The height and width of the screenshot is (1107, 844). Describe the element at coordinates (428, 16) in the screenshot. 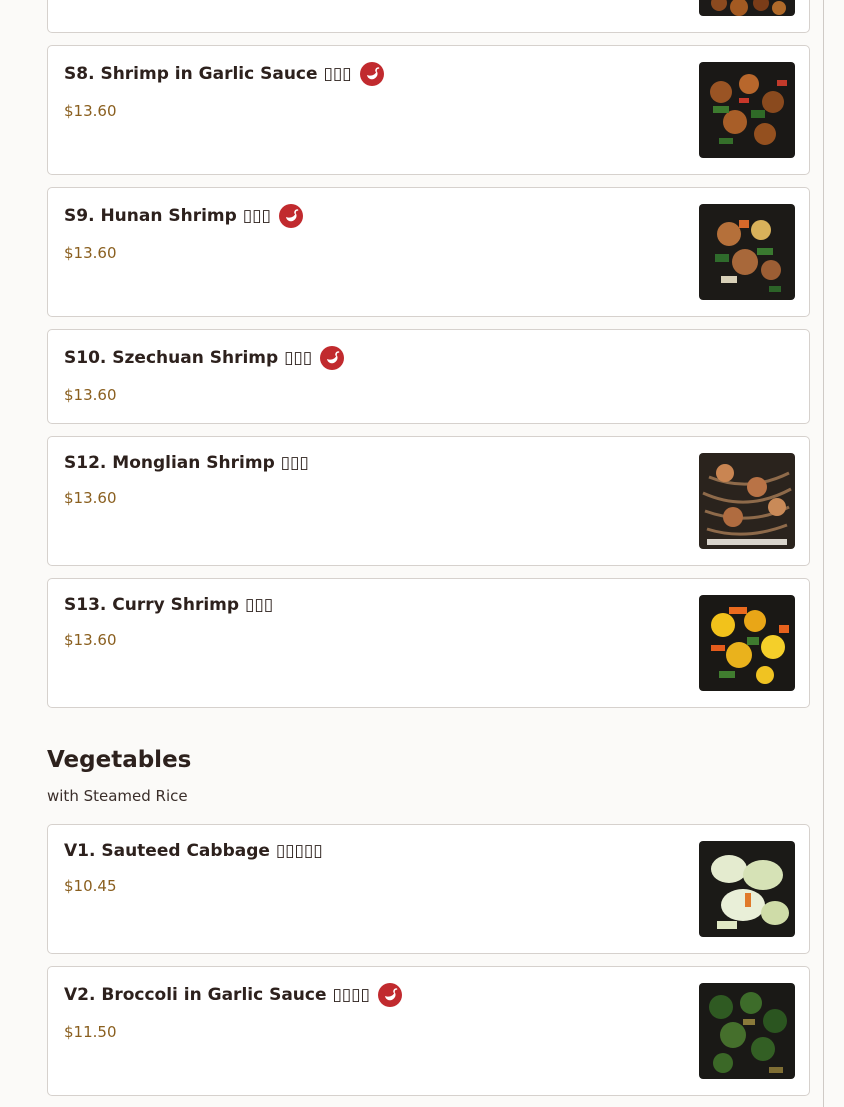

I see `menu-item-card-partial` at that location.